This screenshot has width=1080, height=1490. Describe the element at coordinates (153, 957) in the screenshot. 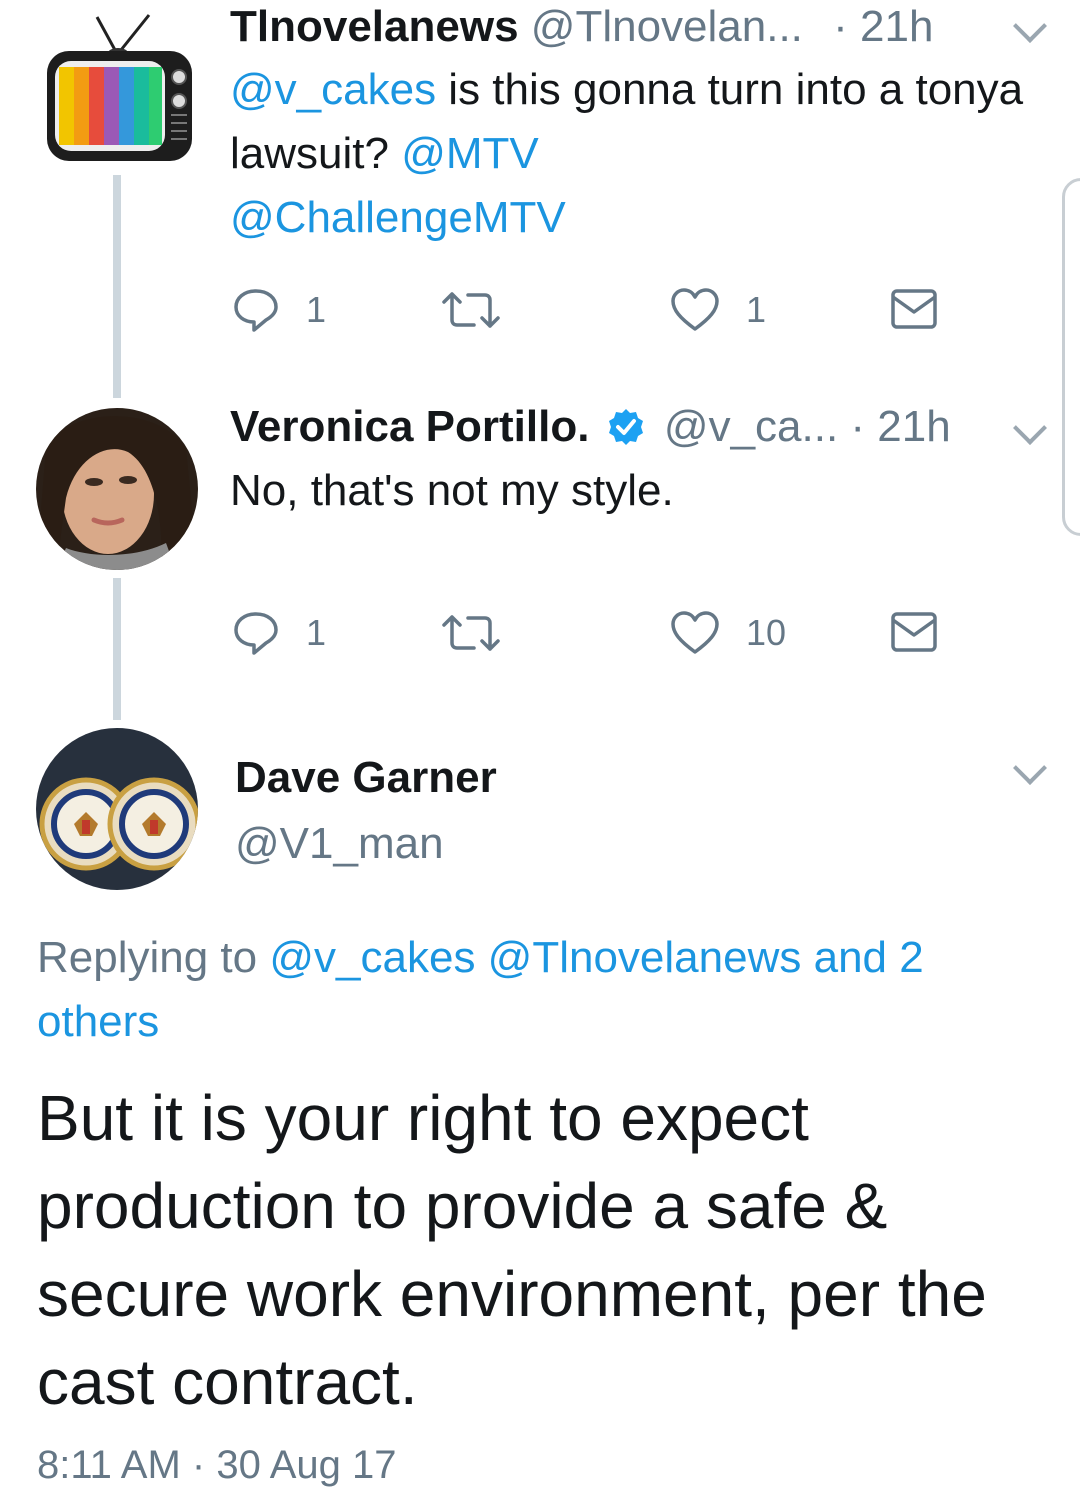

I see `replying-prefix: Replying to` at that location.